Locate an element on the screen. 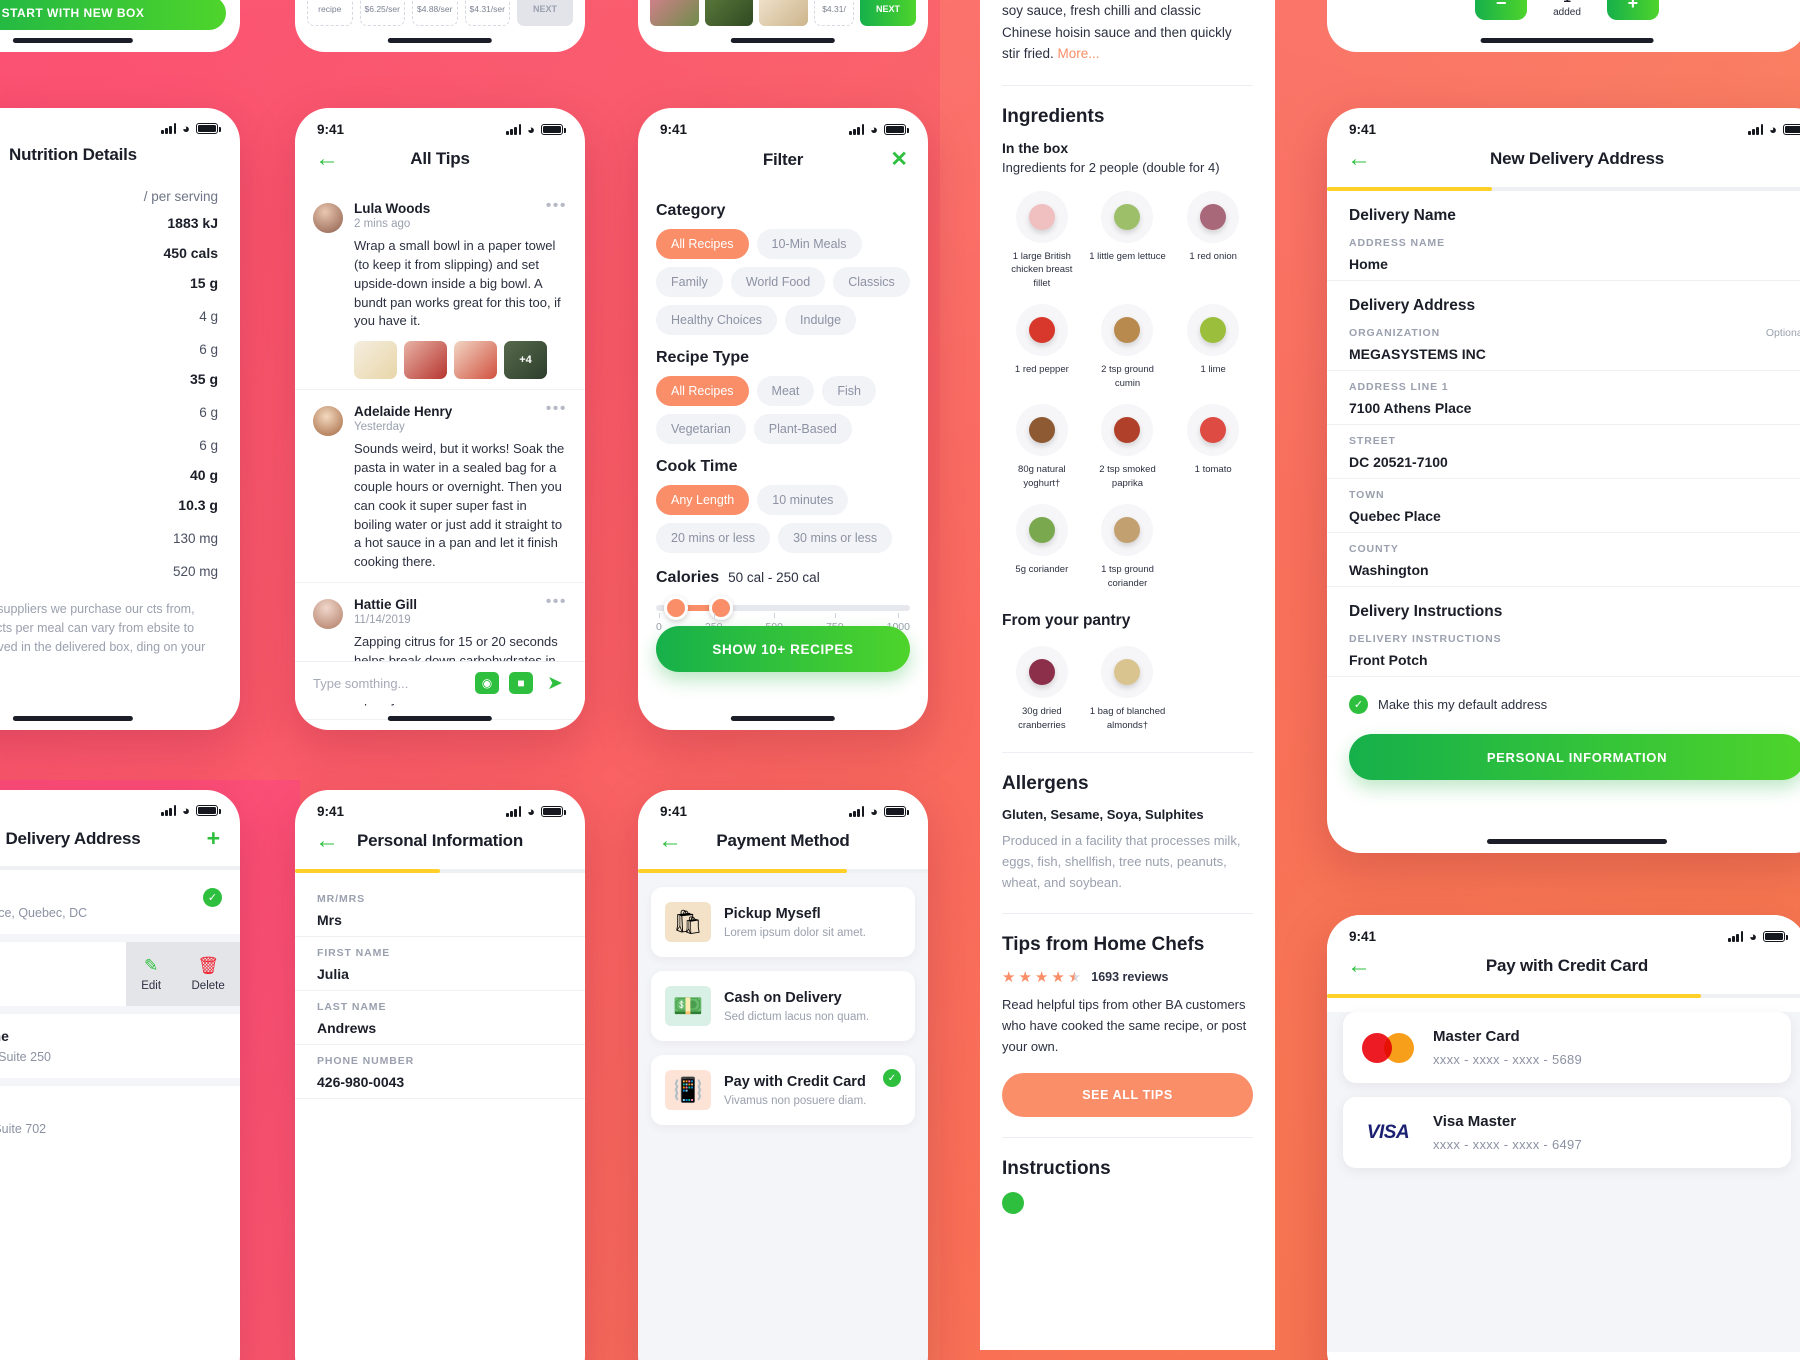 The width and height of the screenshot is (1800, 1360). ingredient-item: 30g dried cranberries is located at coordinates (1042, 689).